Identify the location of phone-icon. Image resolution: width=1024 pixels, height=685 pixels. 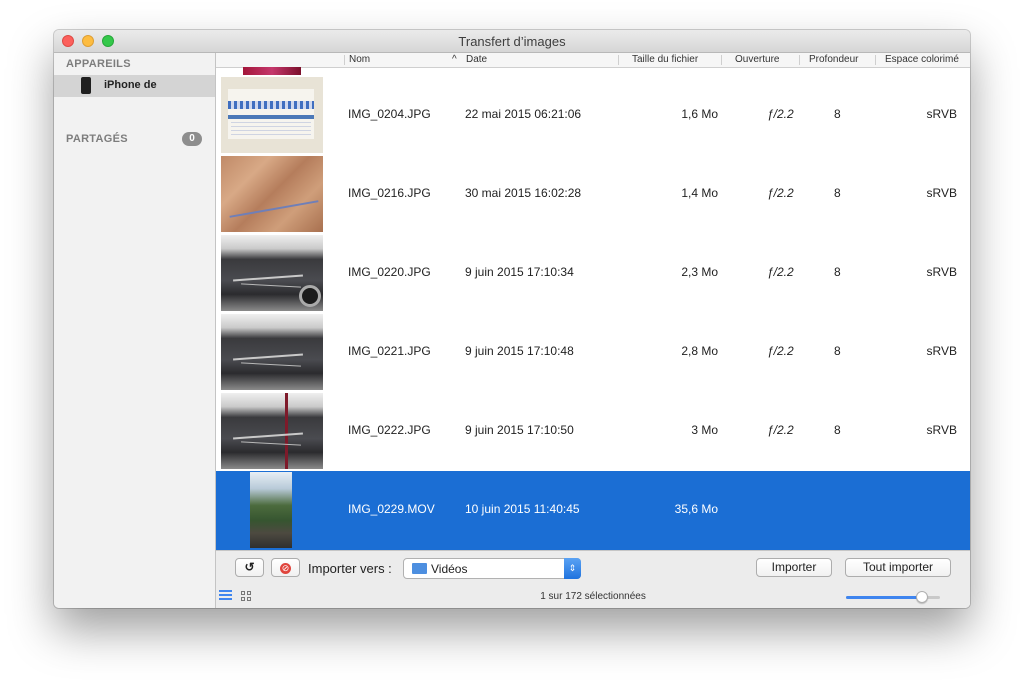
(86, 85).